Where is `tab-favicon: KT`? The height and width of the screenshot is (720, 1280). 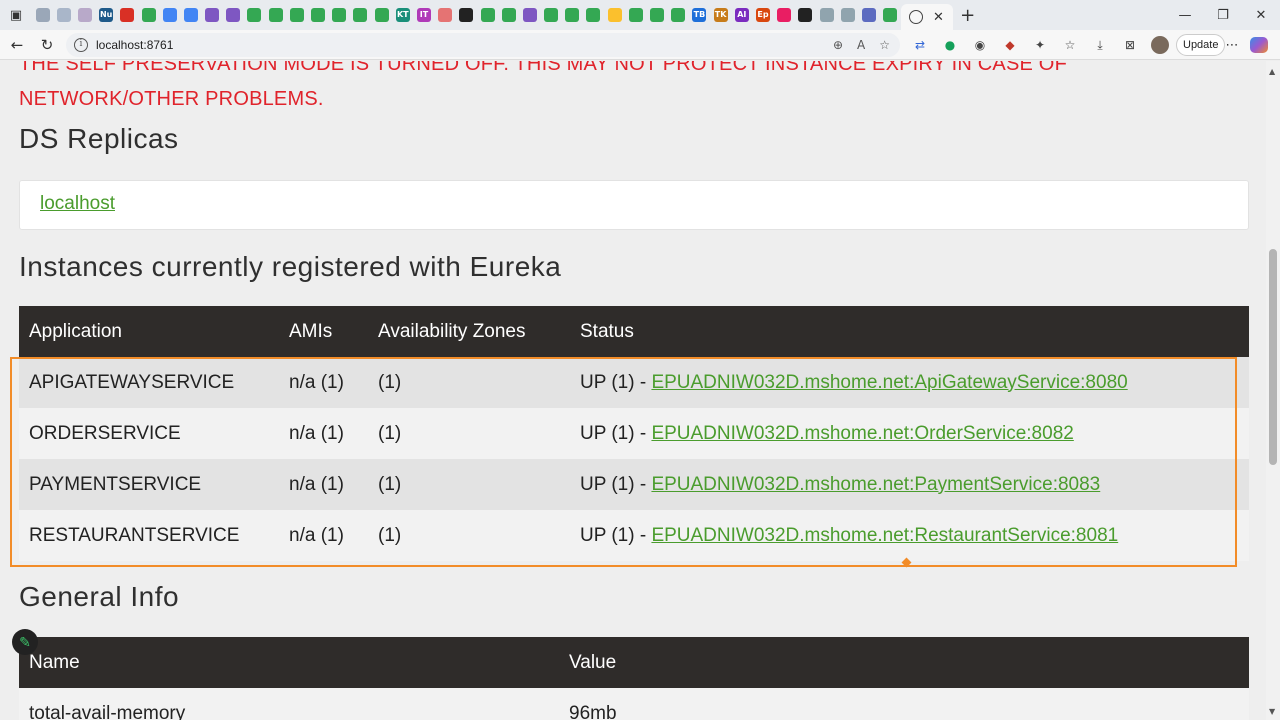
tab-favicon: KT is located at coordinates (402, 15).